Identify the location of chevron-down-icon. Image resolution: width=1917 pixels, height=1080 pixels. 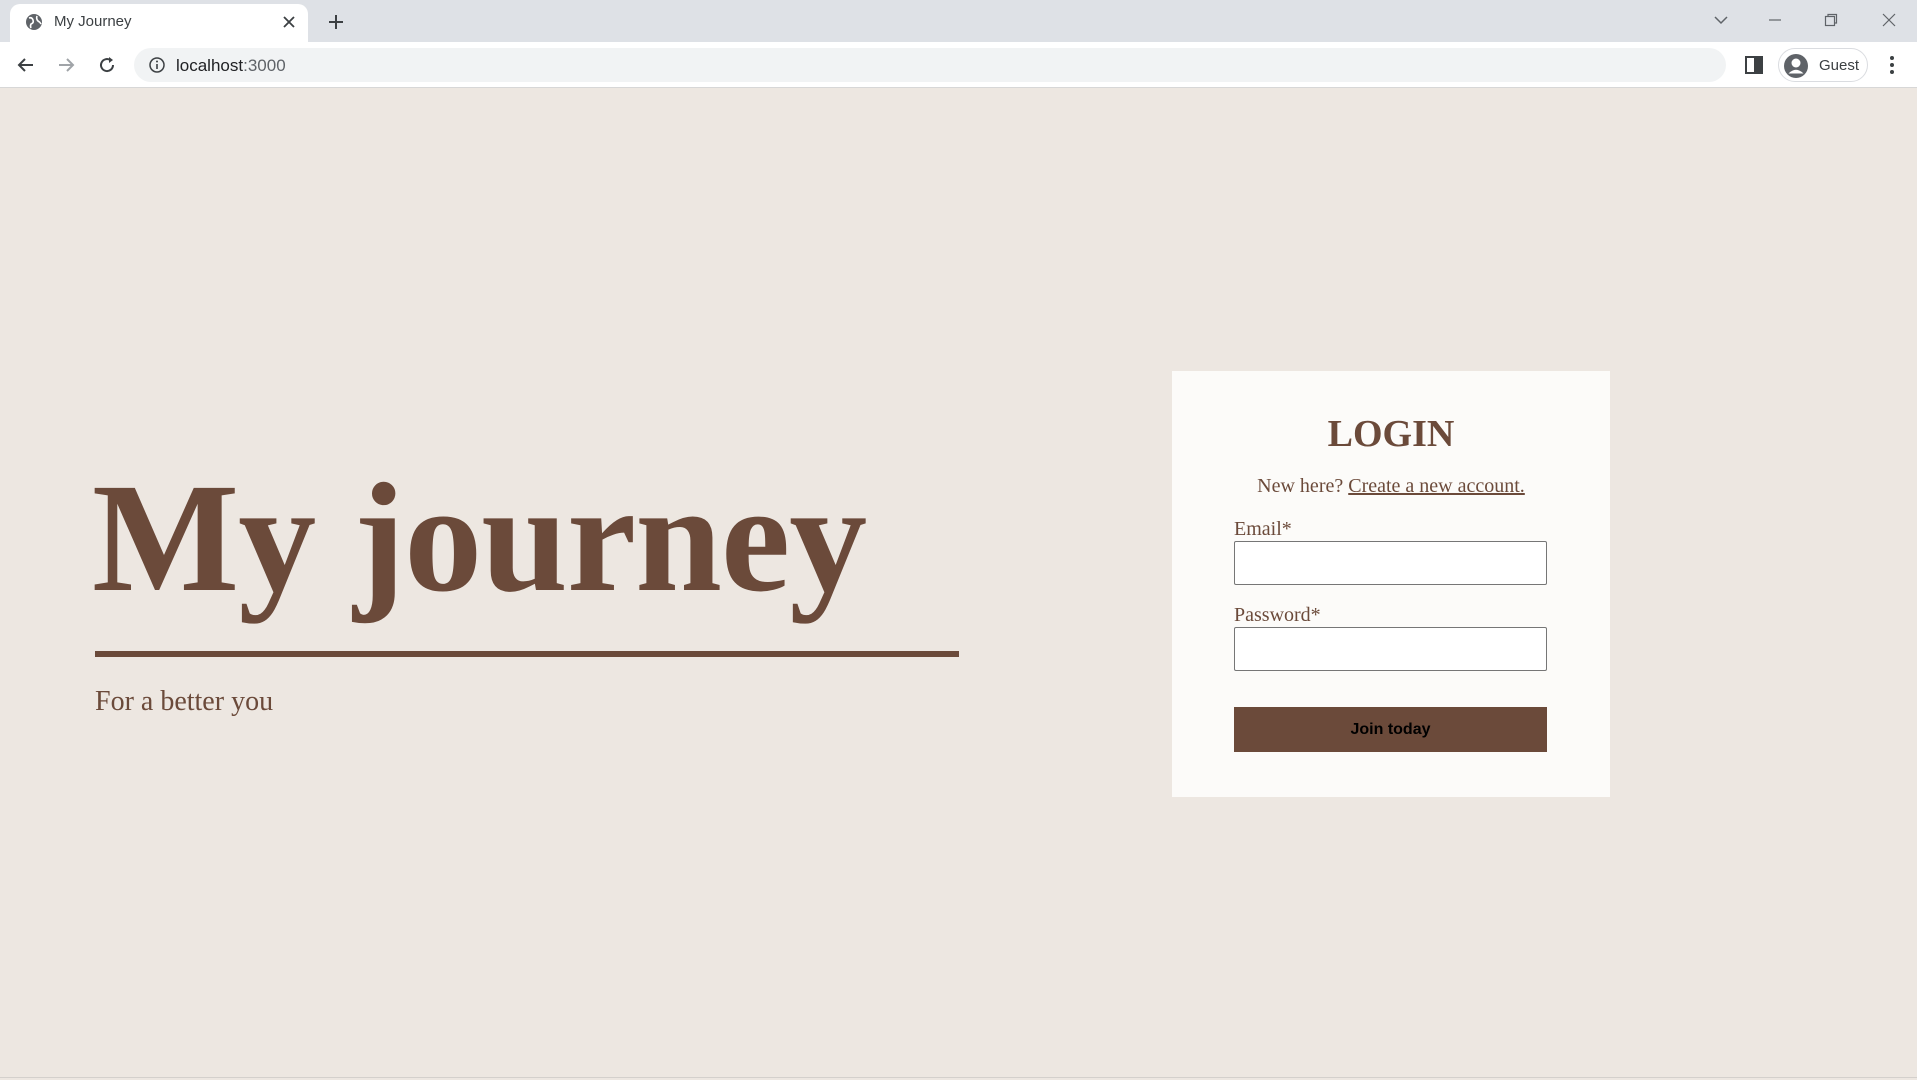
(1721, 20).